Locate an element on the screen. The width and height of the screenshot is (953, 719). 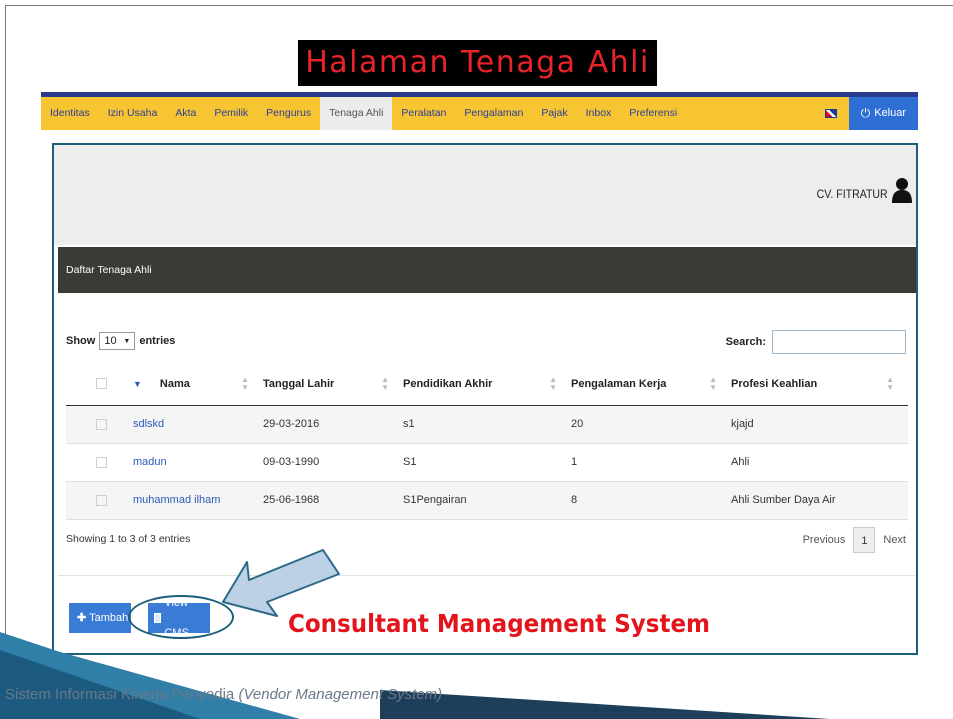
nav-item-preferensi: Preferensi is located at coordinates (653, 113).